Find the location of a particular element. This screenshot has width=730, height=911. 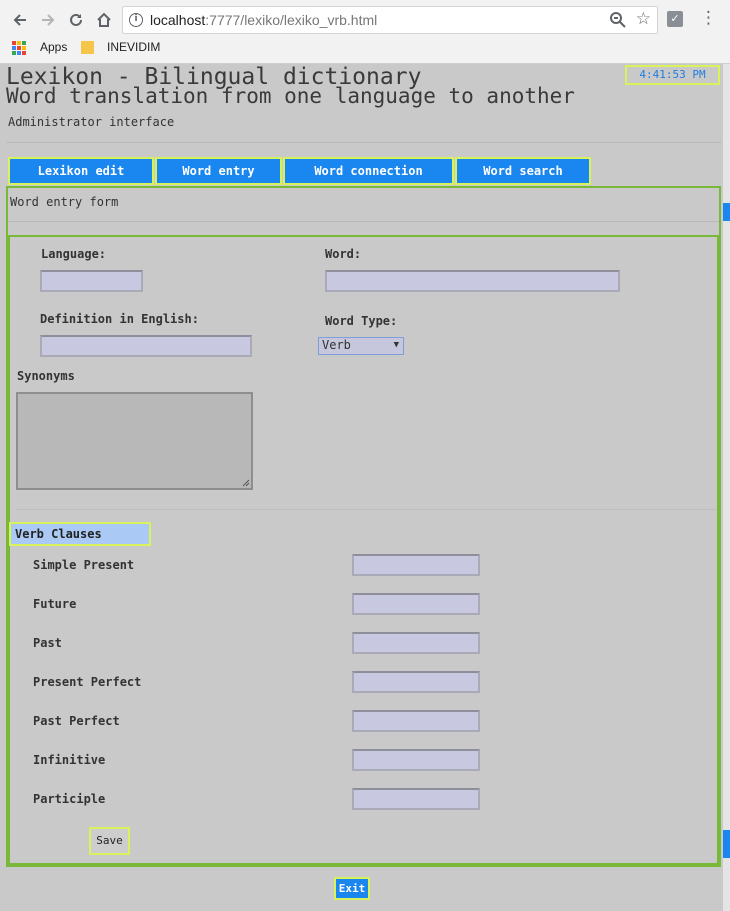

extension-icon: ✓ is located at coordinates (675, 19).